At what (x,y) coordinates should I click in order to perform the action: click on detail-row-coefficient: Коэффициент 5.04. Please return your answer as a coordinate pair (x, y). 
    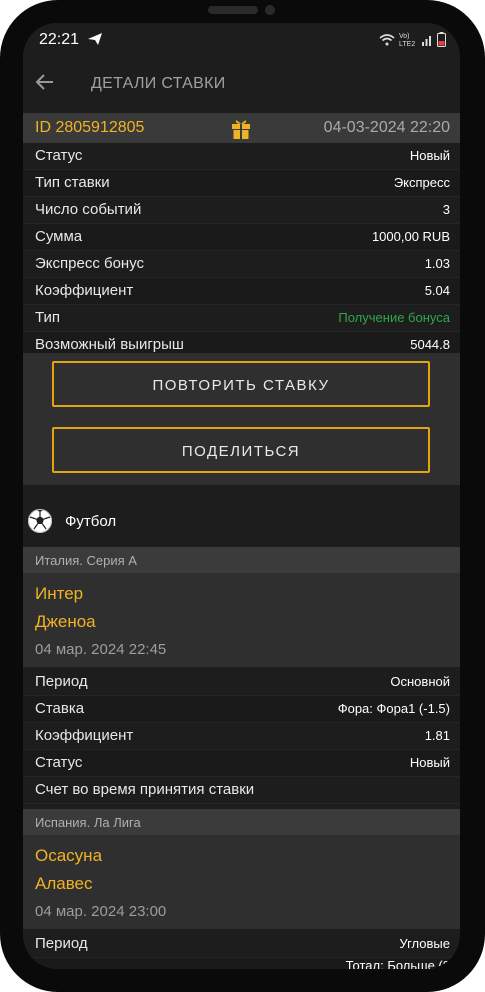
    Looking at the image, I should click on (241, 291).